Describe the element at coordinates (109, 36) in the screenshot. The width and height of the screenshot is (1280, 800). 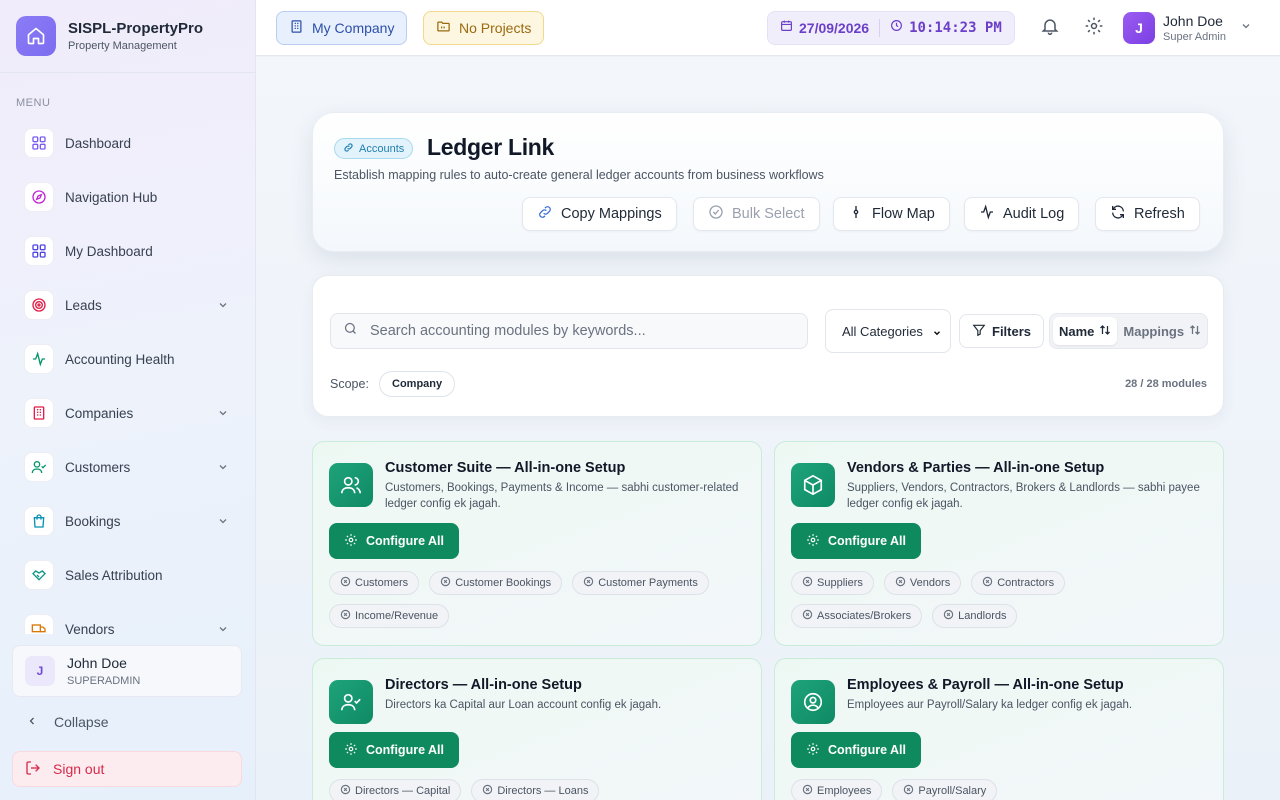
I see `brand: SISPL-PropertyPro Property Management` at that location.